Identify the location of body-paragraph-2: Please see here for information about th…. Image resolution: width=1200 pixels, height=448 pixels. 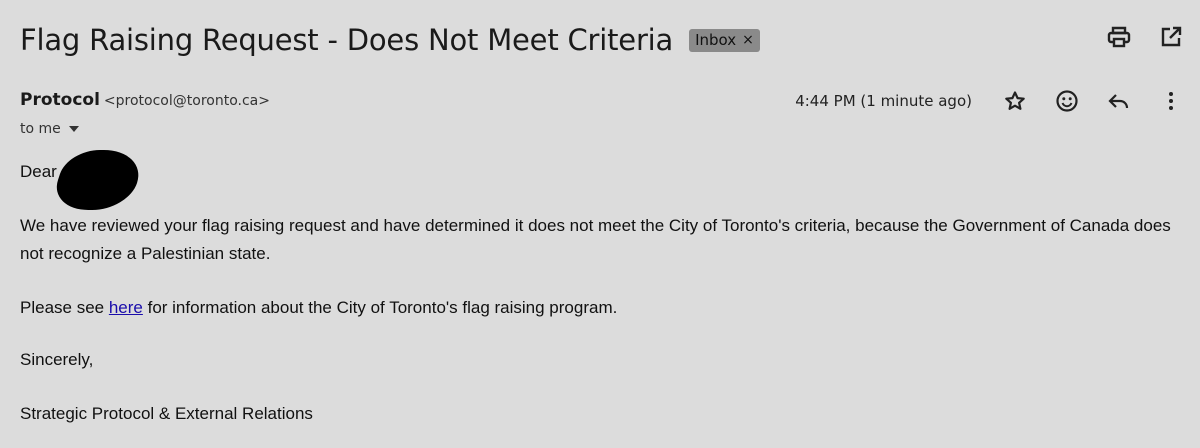
(602, 308).